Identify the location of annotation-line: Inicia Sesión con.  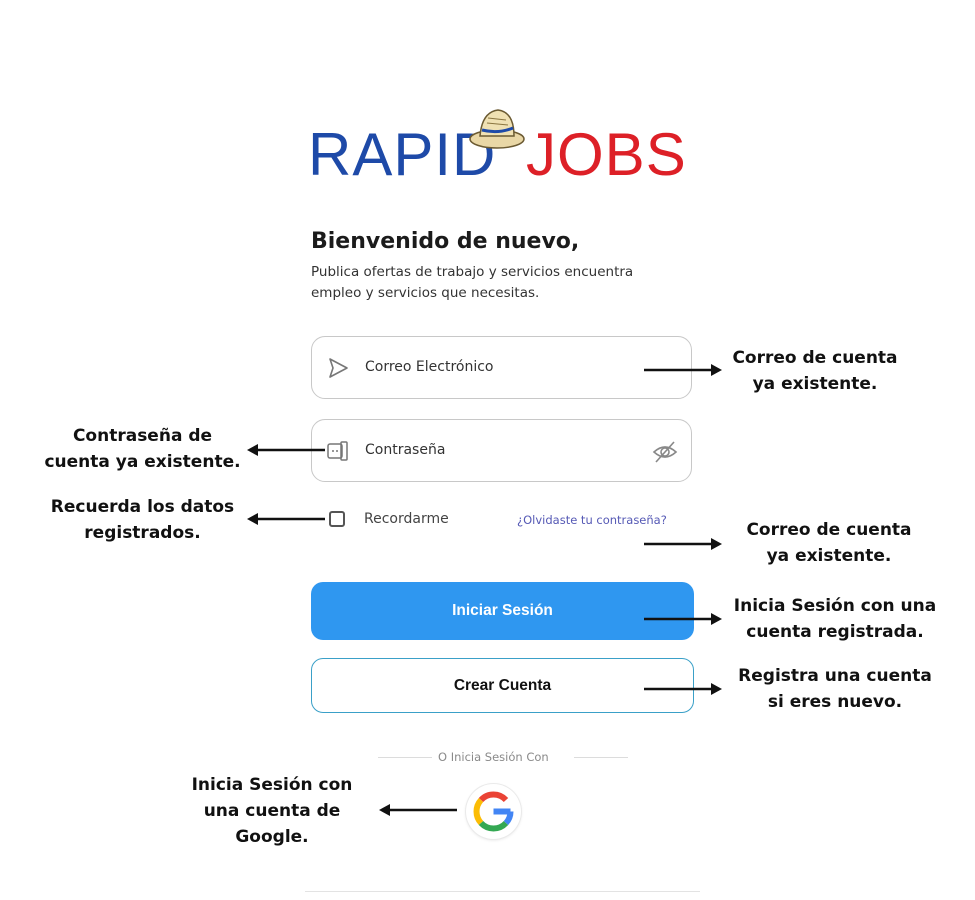
(272, 785).